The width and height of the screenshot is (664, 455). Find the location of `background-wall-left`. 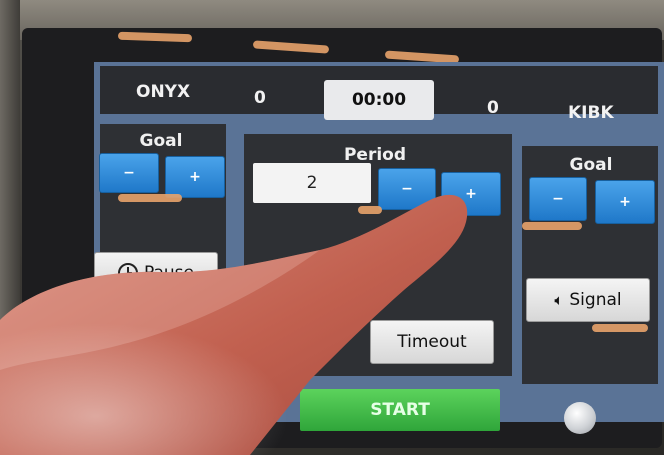

background-wall-left is located at coordinates (10, 227).